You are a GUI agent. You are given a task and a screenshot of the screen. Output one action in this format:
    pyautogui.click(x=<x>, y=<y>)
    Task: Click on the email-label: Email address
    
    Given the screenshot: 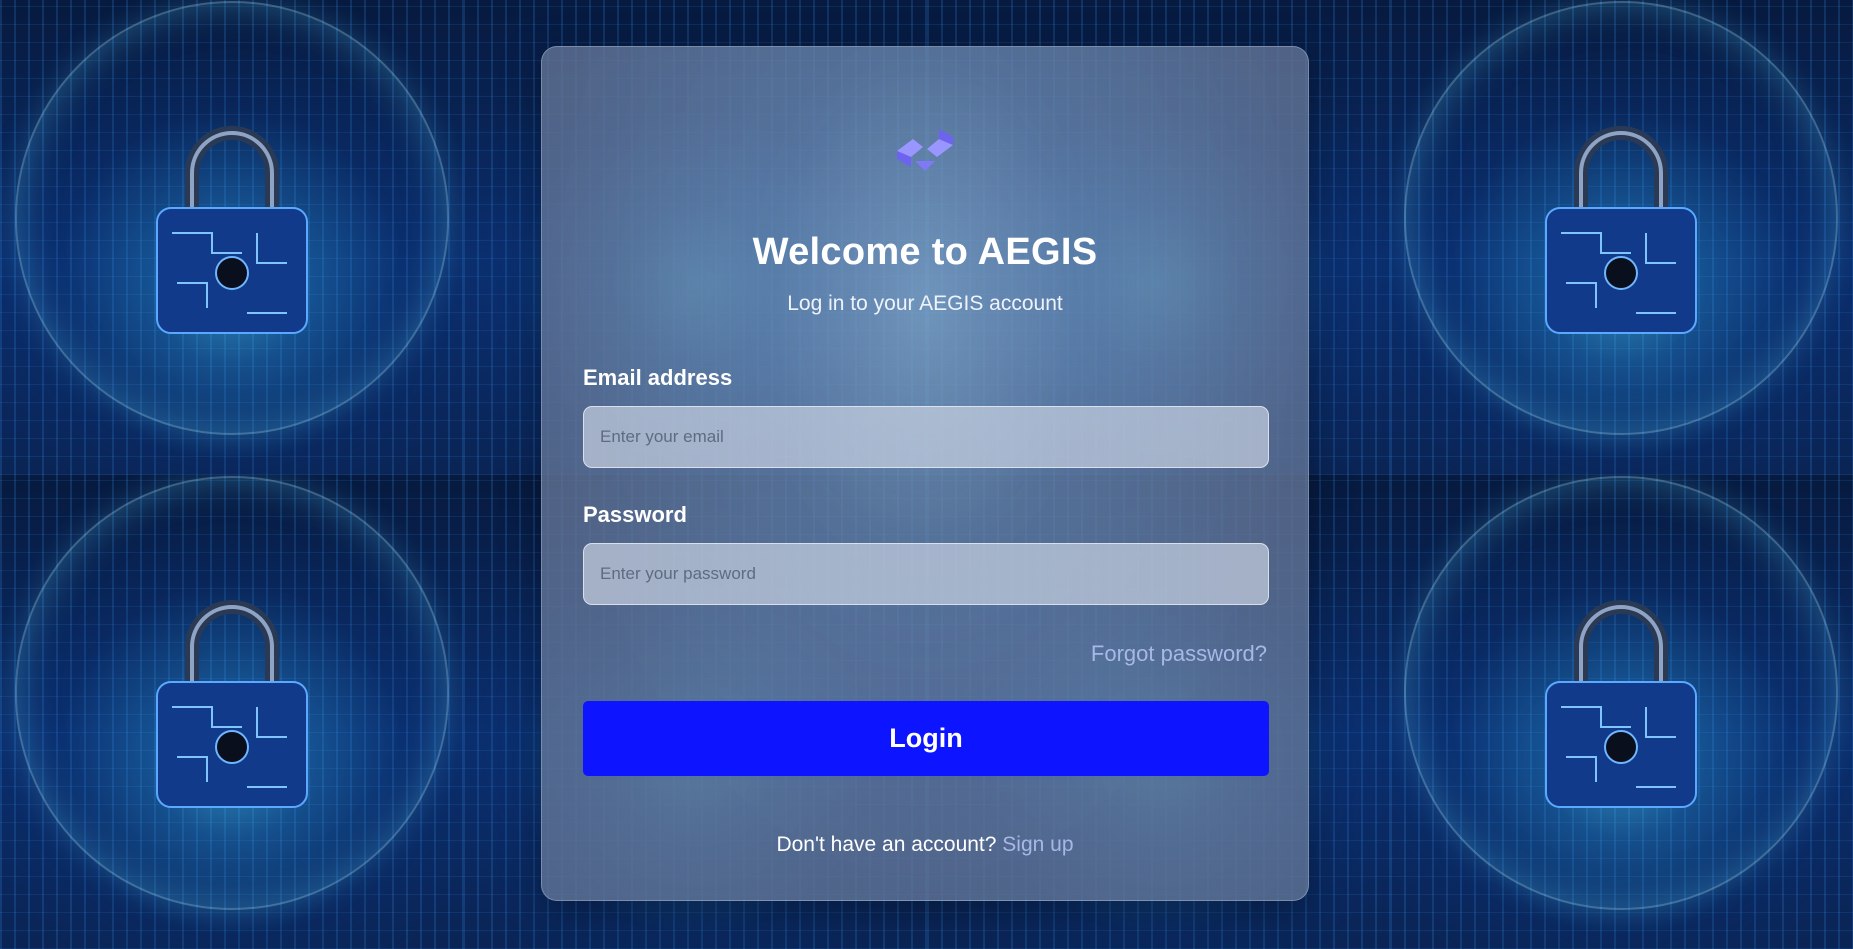 What is the action you would take?
    pyautogui.click(x=658, y=377)
    